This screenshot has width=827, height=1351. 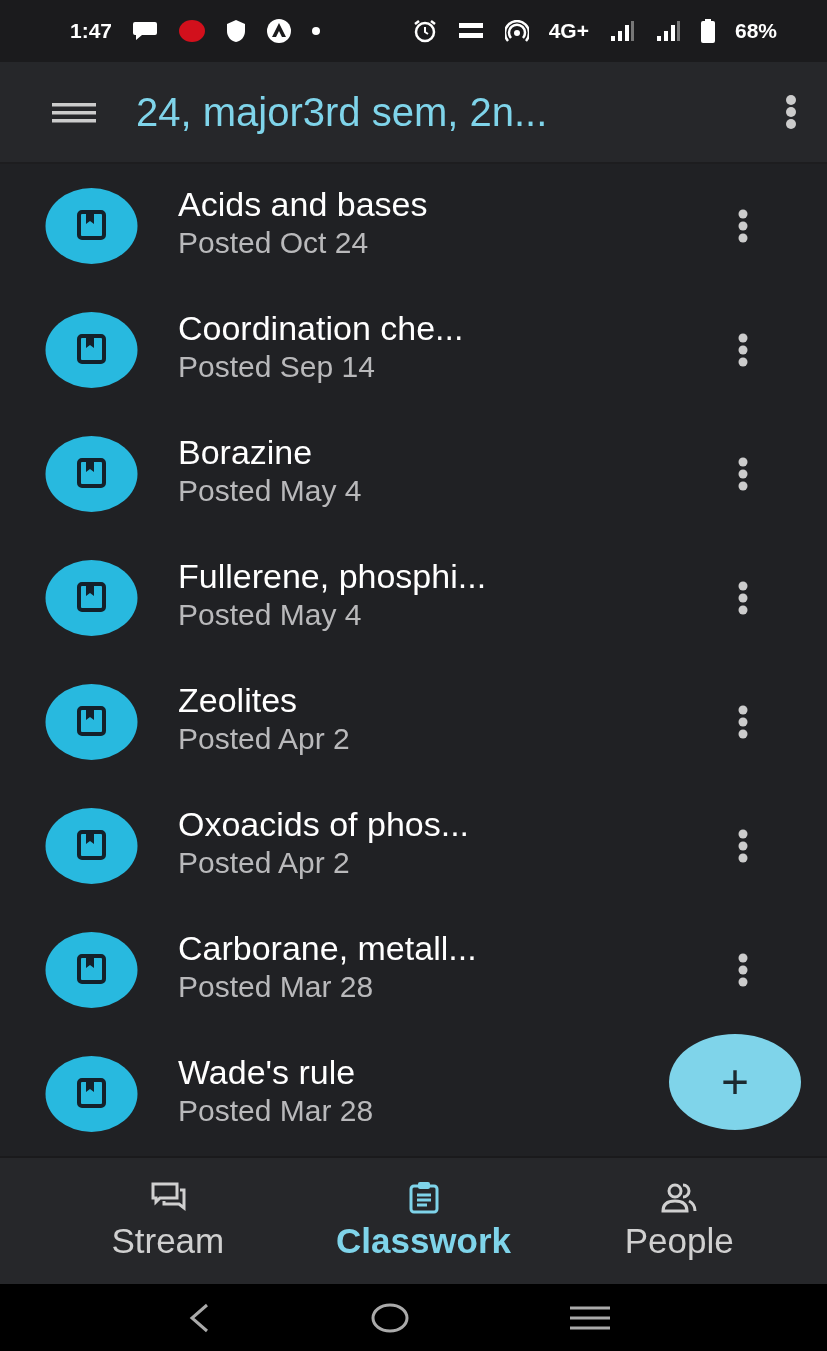 What do you see at coordinates (316, 31) in the screenshot?
I see `dot-icon` at bounding box center [316, 31].